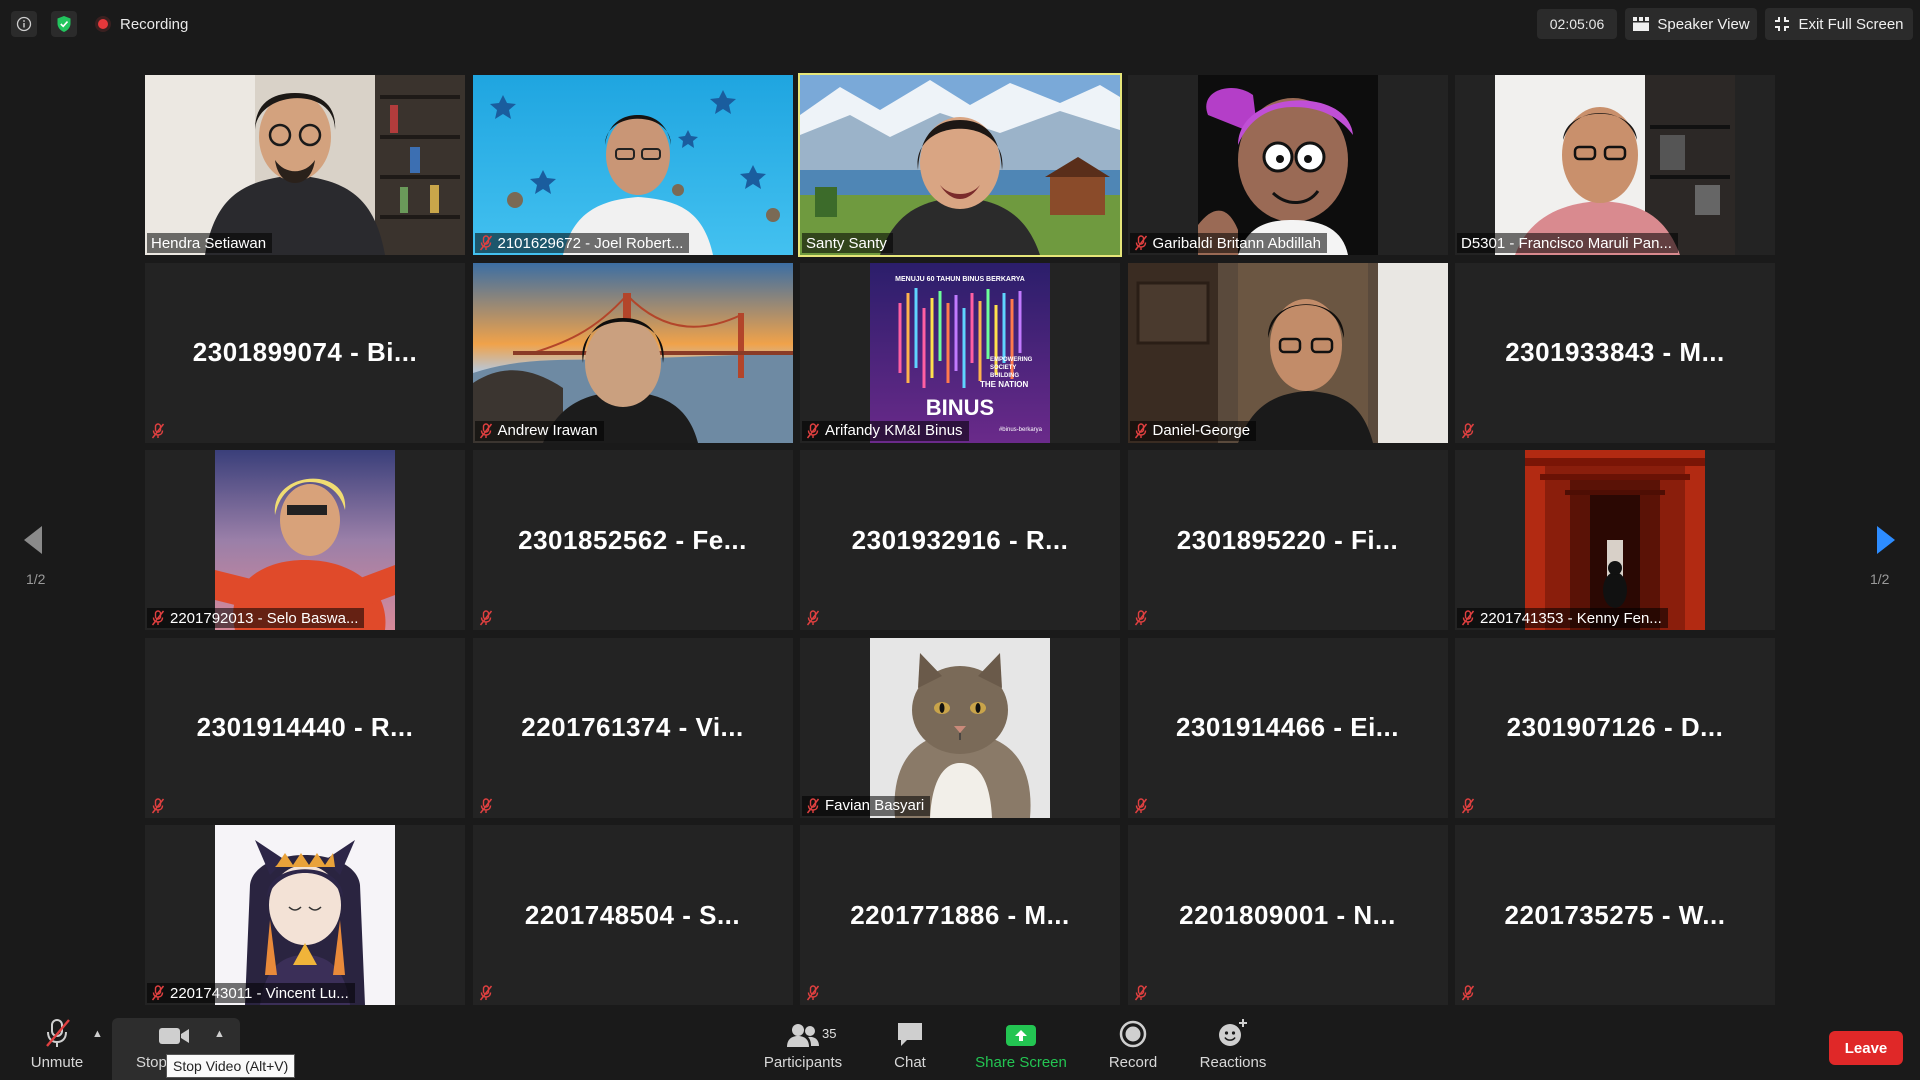 The height and width of the screenshot is (1080, 1920). Describe the element at coordinates (1641, 24) in the screenshot. I see `speaker-view-icon` at that location.